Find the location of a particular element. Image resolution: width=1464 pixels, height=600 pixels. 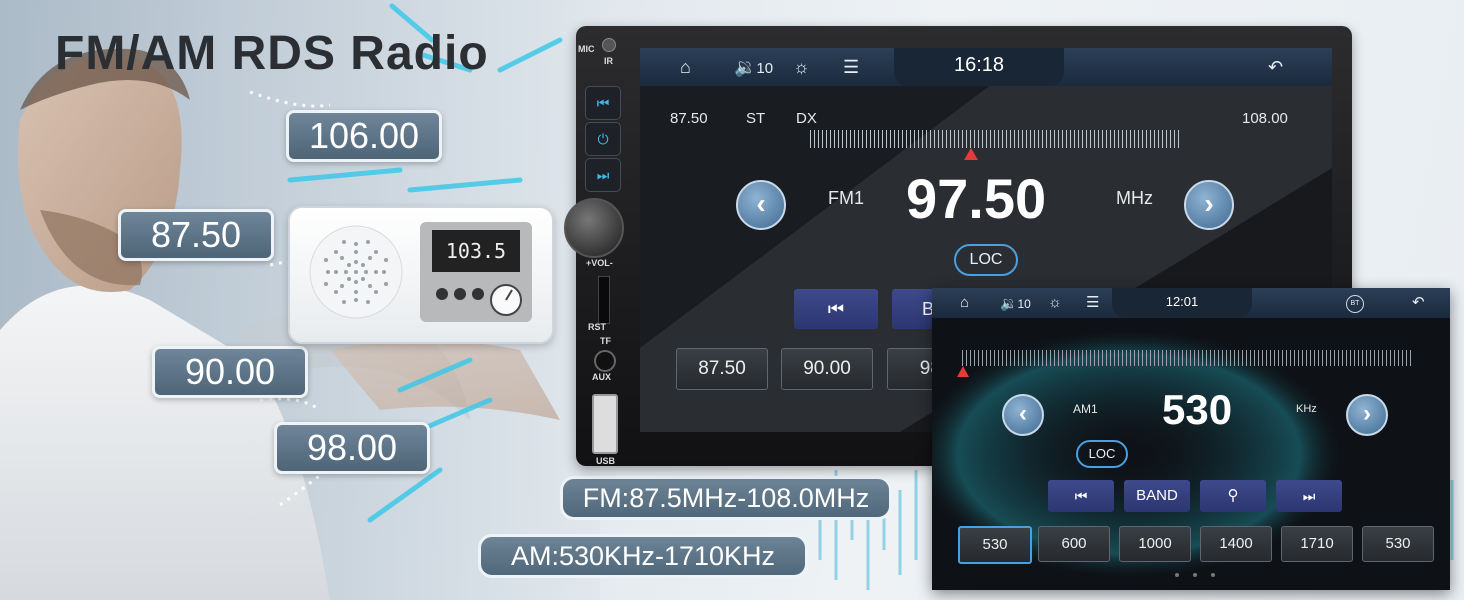

bluetooth-icon: BT is located at coordinates (1355, 304).